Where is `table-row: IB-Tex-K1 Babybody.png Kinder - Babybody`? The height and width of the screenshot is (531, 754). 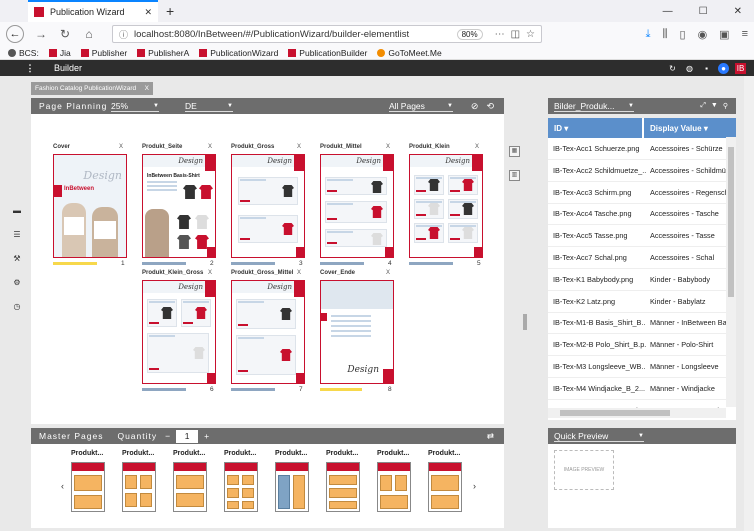
table-row: IB-Tex-K1 Babybody.png Kinder - Babybody is located at coordinates (637, 280).